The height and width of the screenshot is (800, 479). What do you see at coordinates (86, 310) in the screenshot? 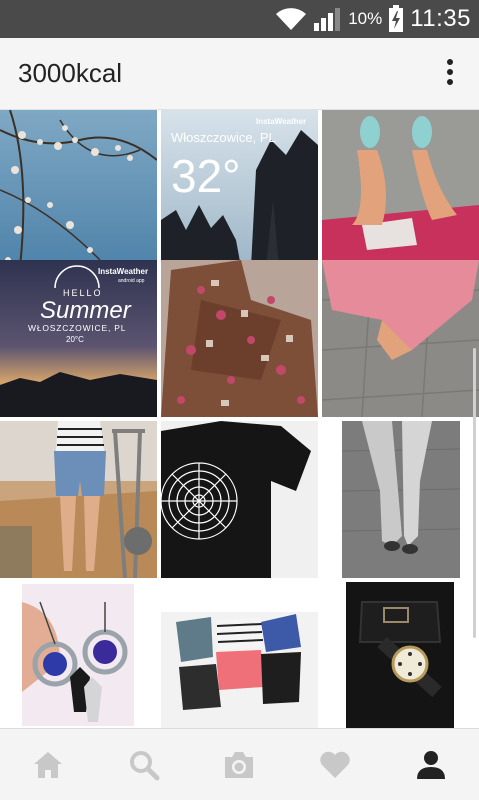
I see `summer-title: Summer` at bounding box center [86, 310].